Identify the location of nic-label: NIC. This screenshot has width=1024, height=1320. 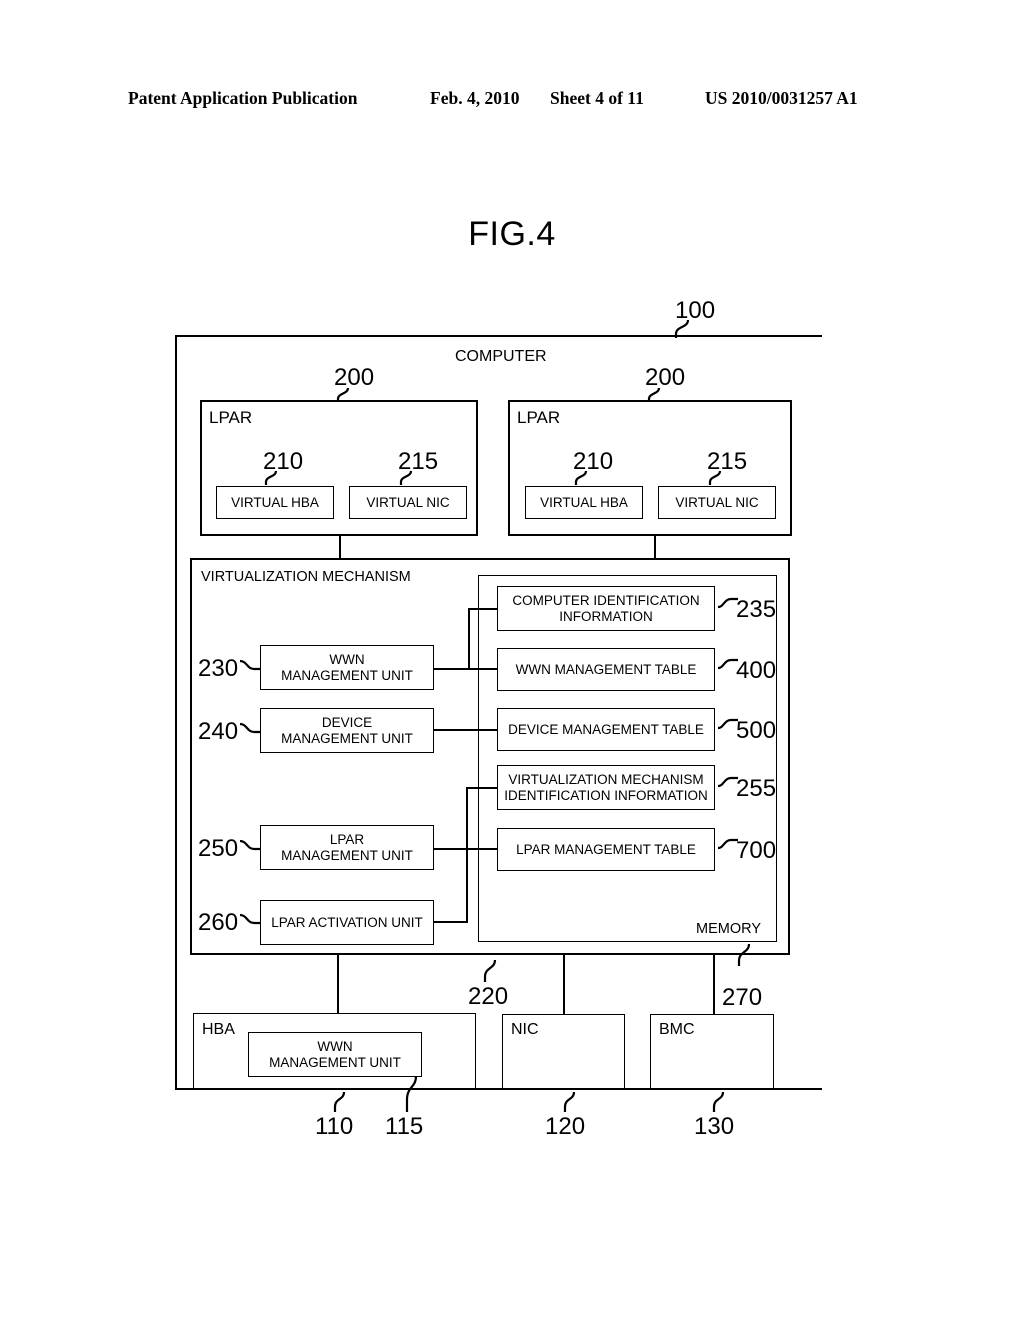
(525, 1029).